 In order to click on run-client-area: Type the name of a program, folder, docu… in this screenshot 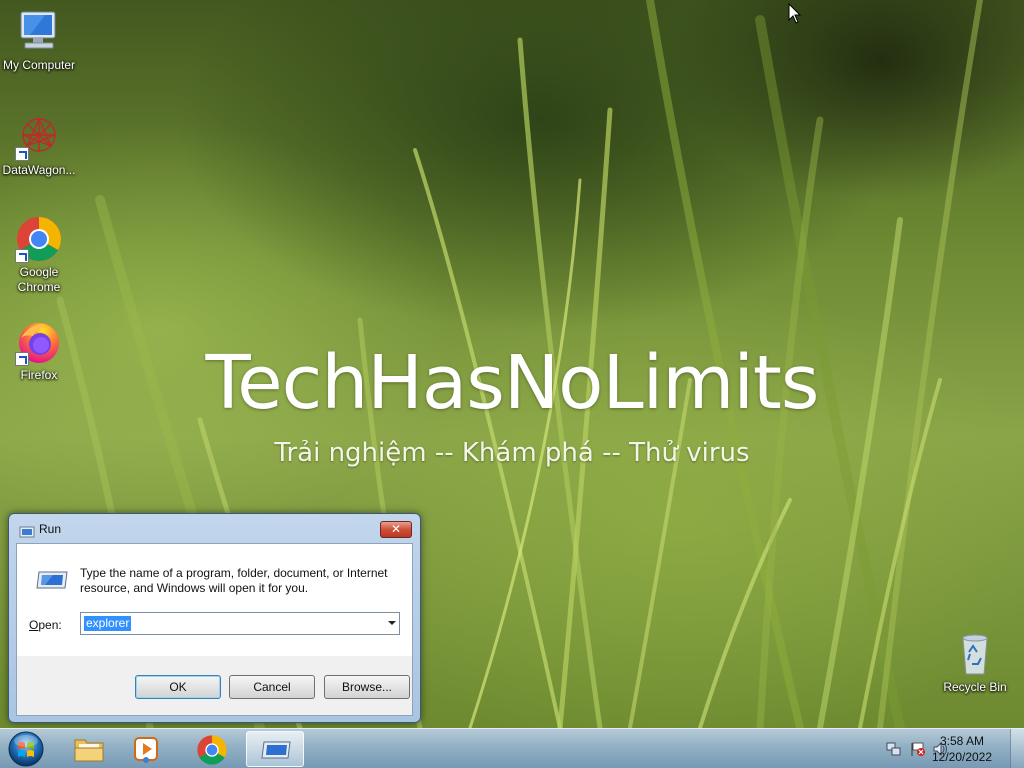, I will do `click(214, 629)`.